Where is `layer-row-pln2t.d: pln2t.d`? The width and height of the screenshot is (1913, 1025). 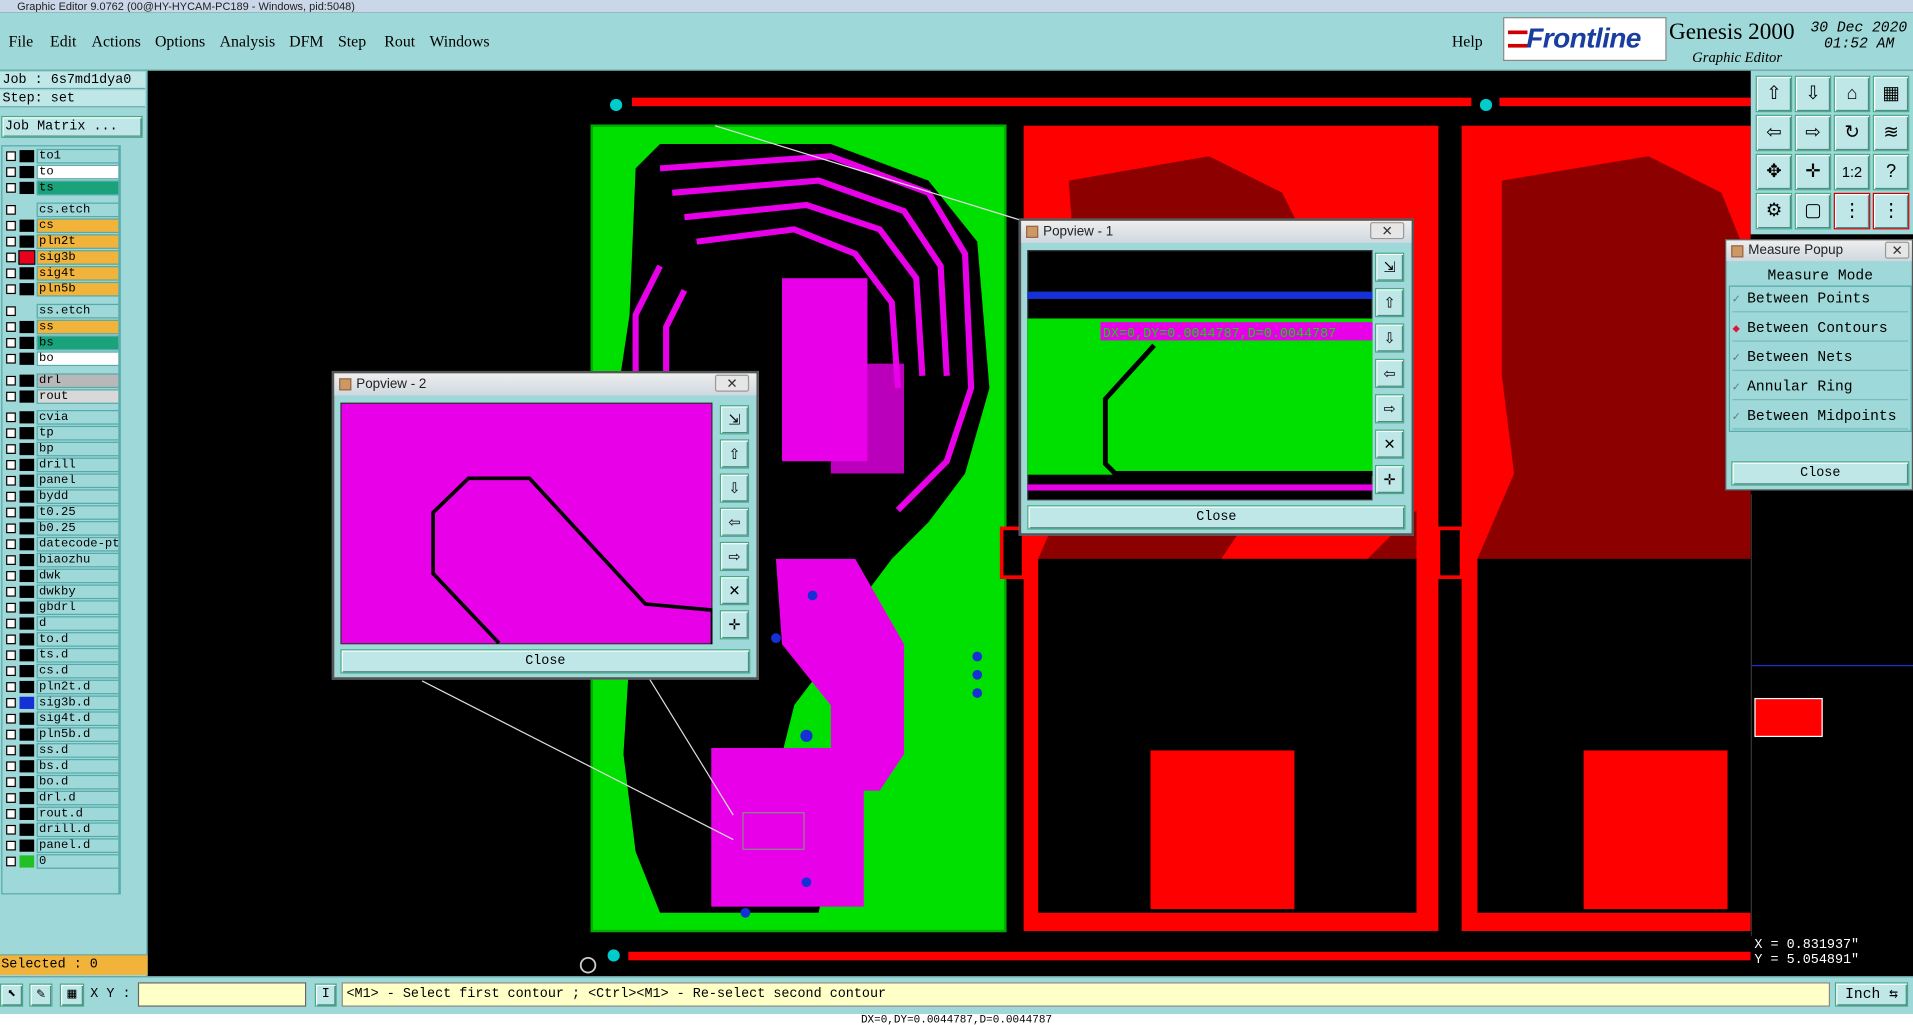 layer-row-pln2t.d: pln2t.d is located at coordinates (62, 687).